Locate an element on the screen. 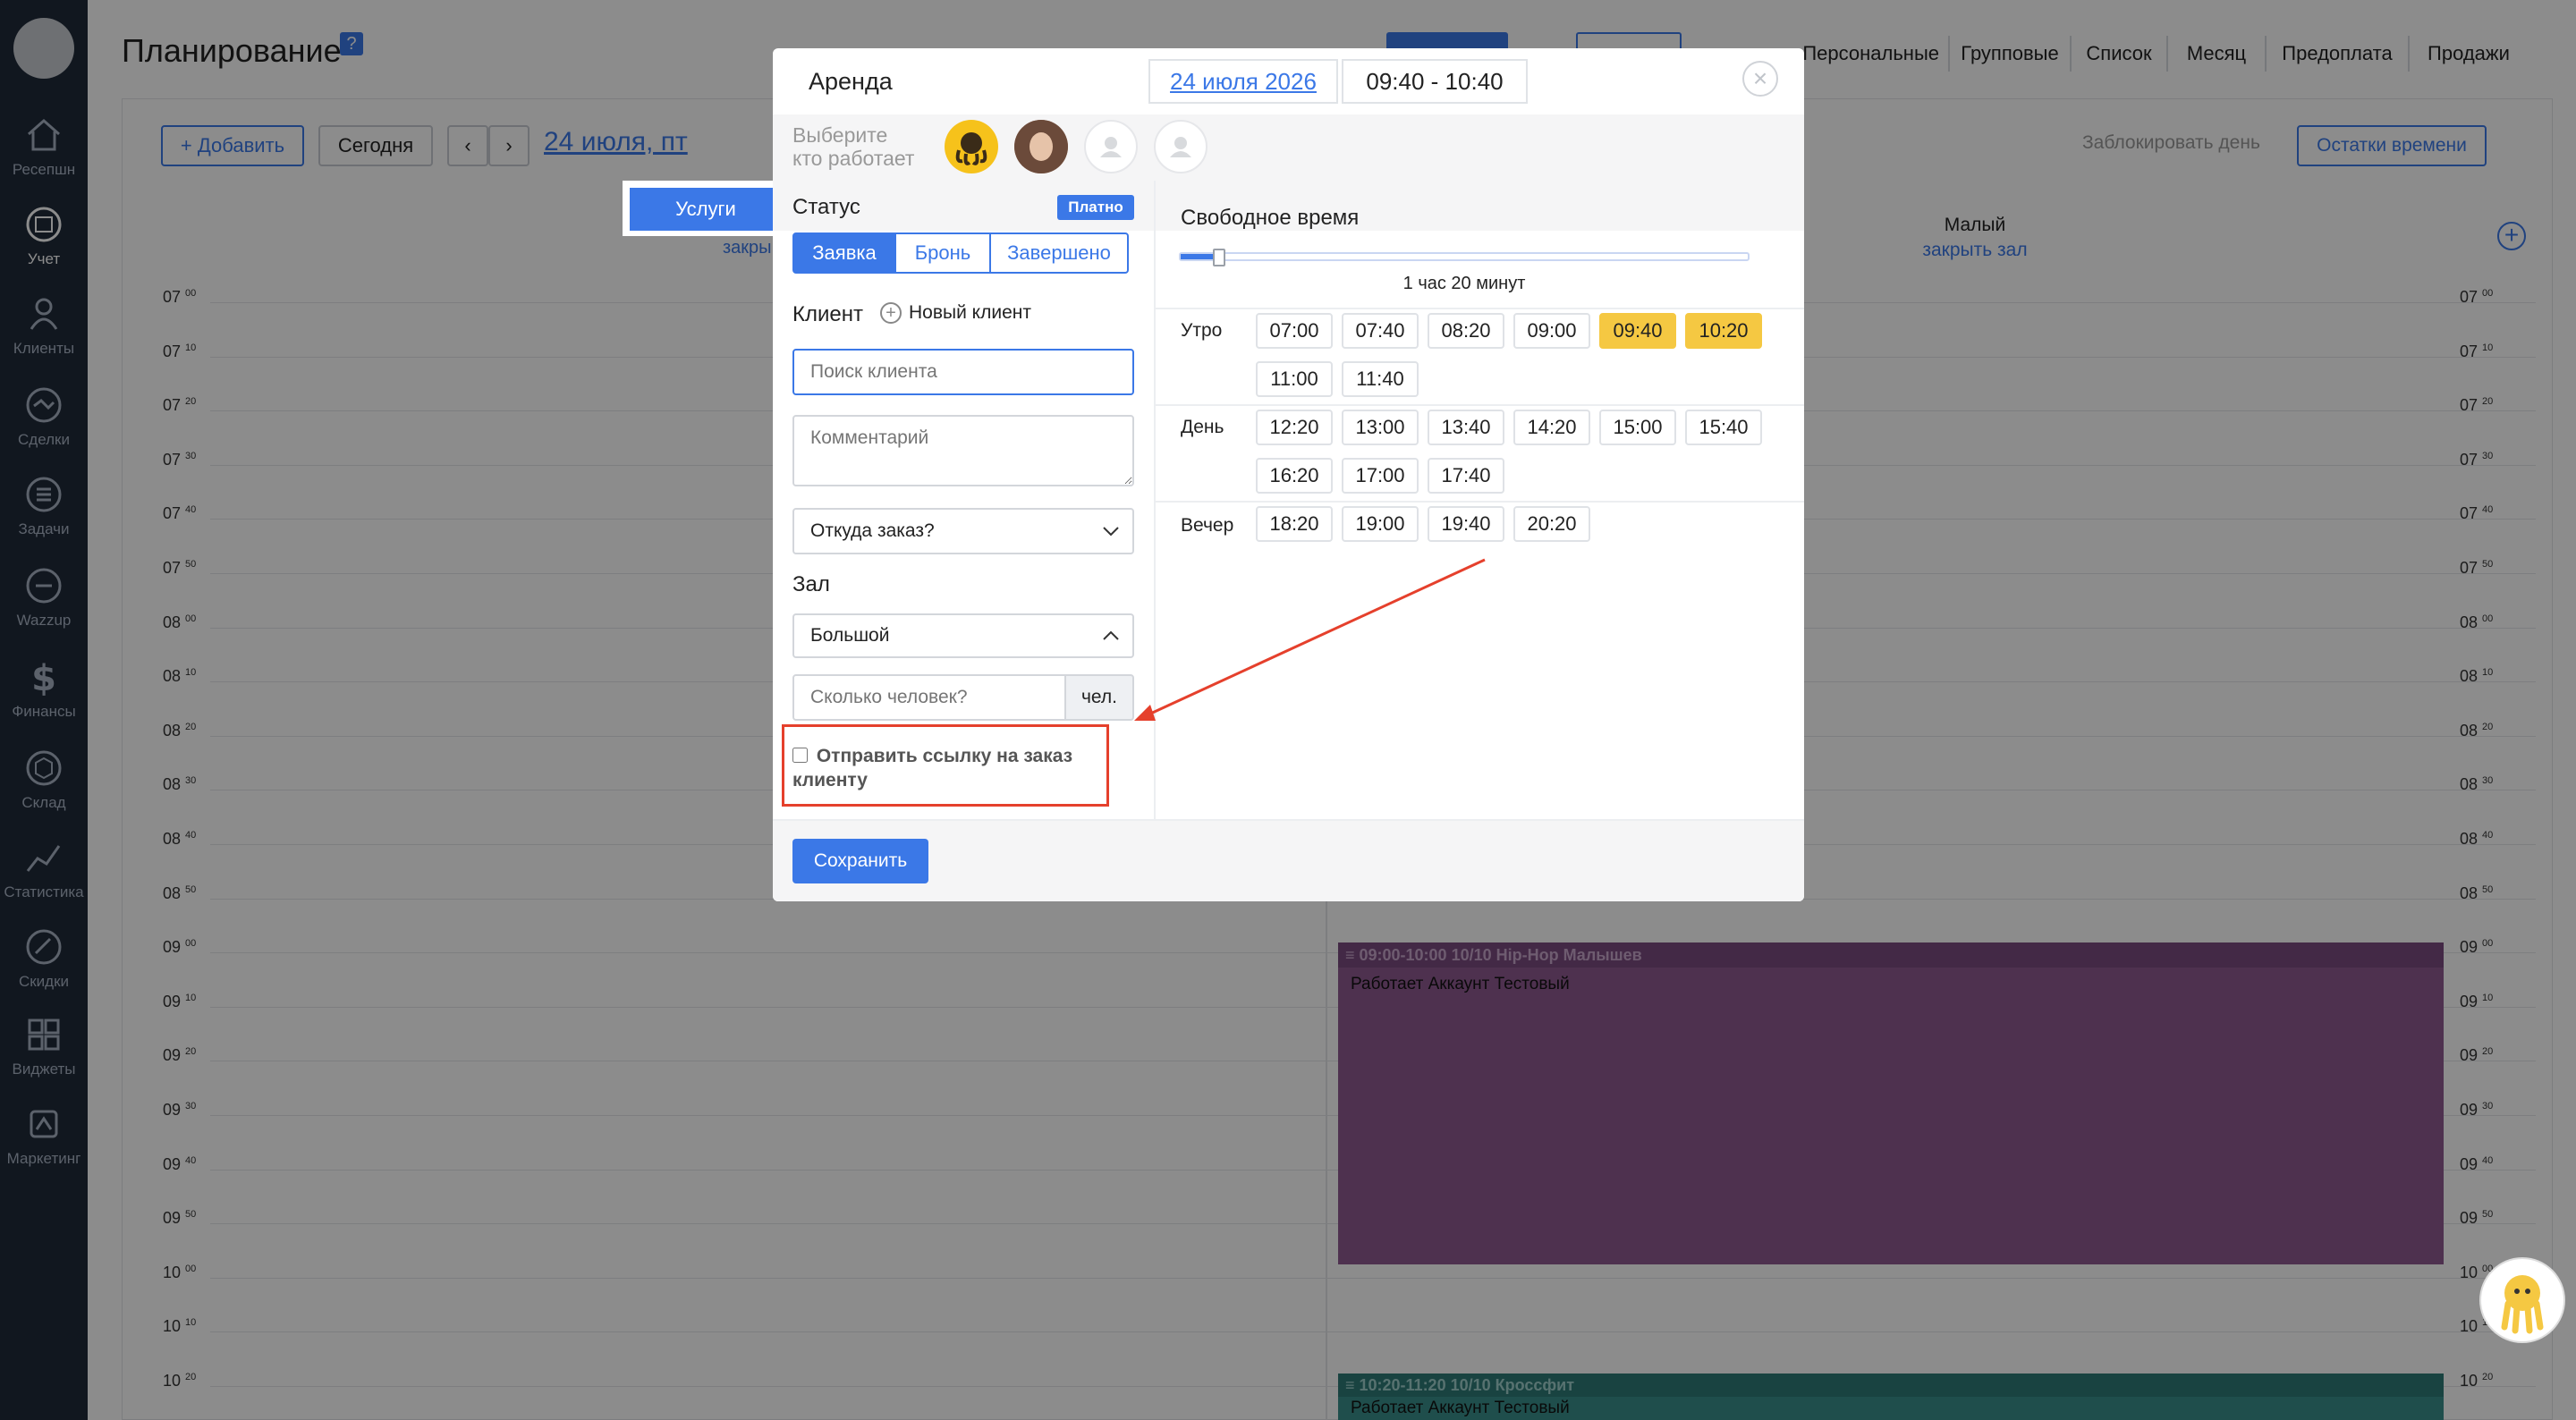  chevron-up-icon is located at coordinates (1111, 635).